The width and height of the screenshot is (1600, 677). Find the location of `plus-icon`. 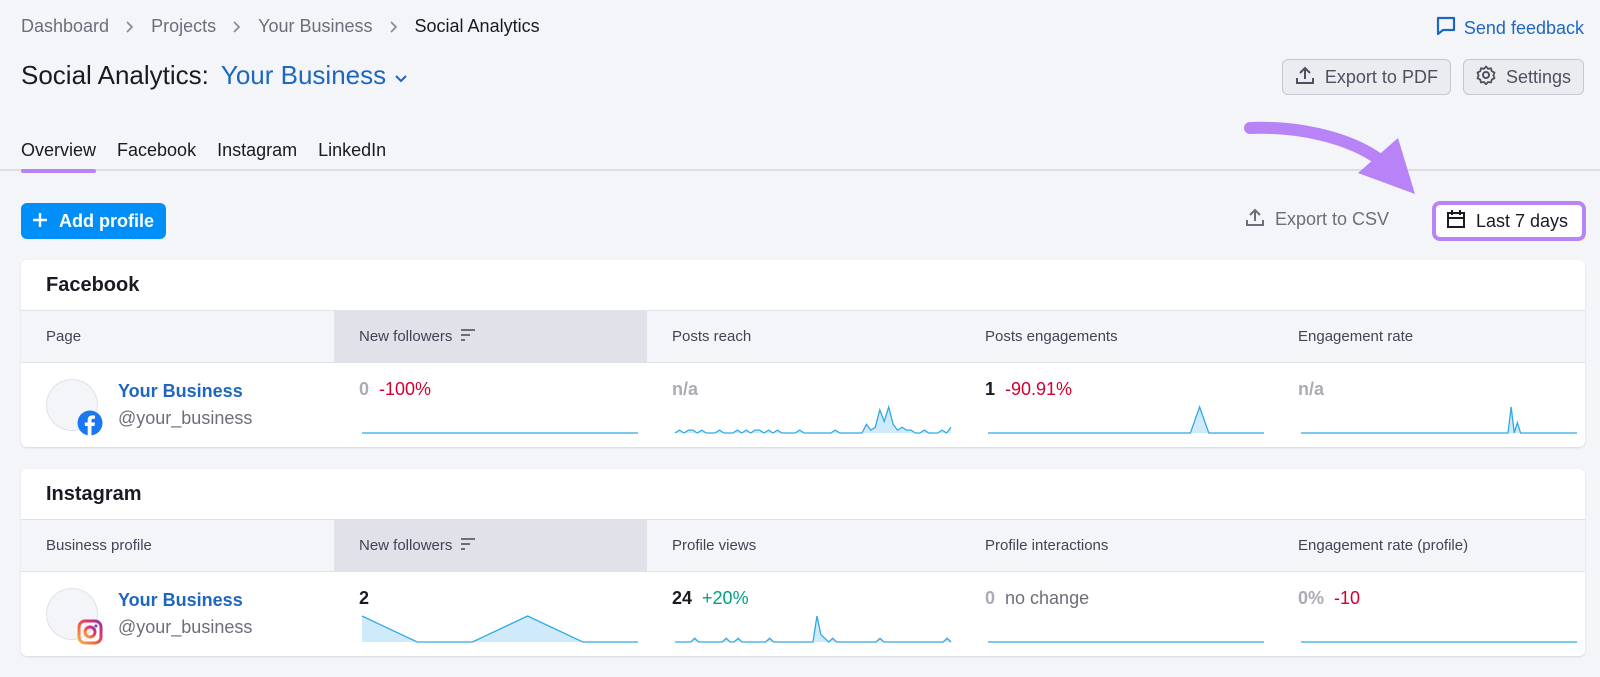

plus-icon is located at coordinates (40, 221).